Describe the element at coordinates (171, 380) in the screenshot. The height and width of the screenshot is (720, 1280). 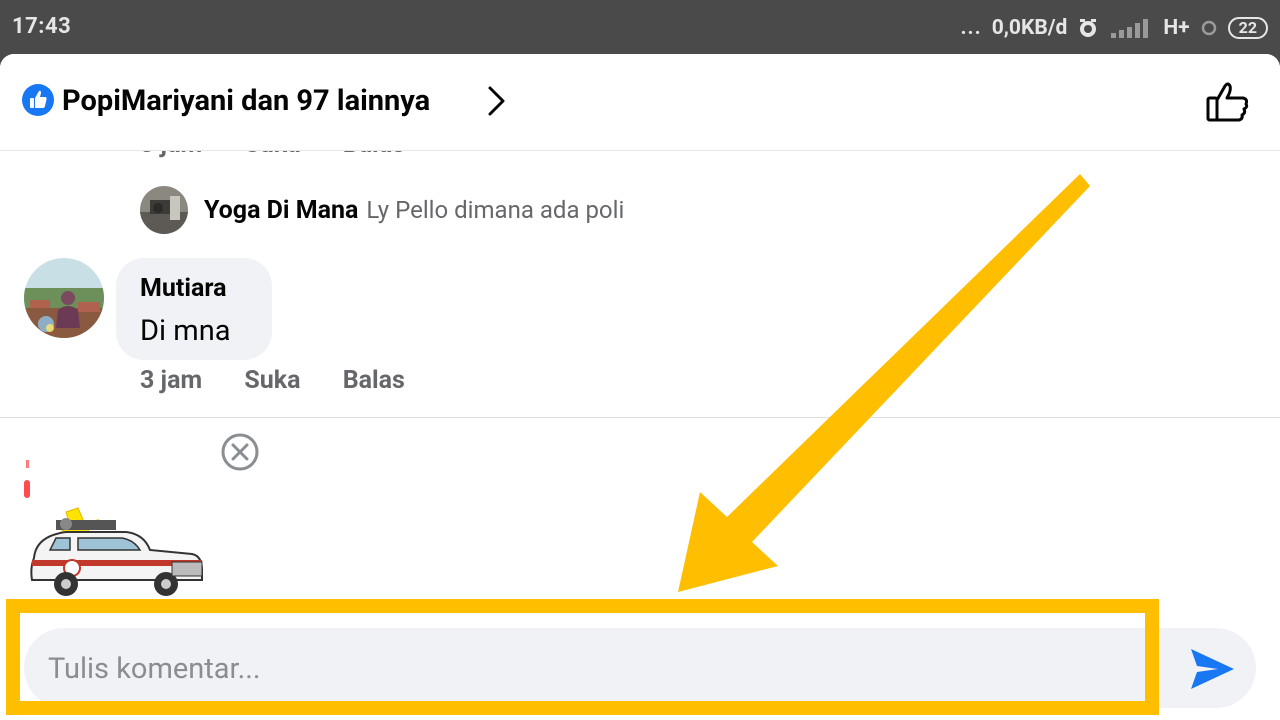
I see `comment-time: 3 jam` at that location.